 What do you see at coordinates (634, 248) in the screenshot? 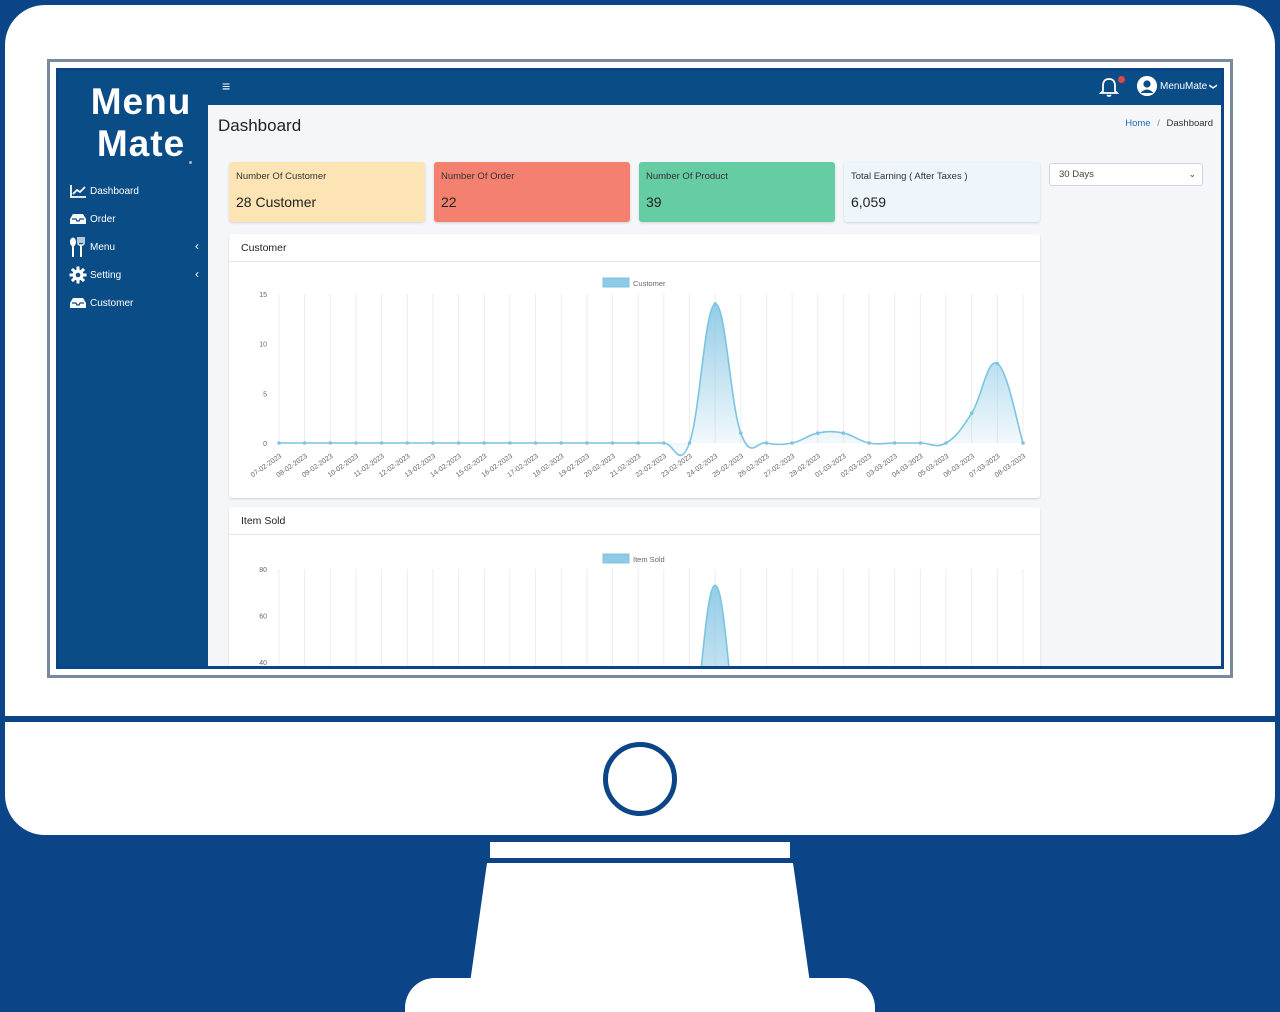
I see `panel-title: Customer` at bounding box center [634, 248].